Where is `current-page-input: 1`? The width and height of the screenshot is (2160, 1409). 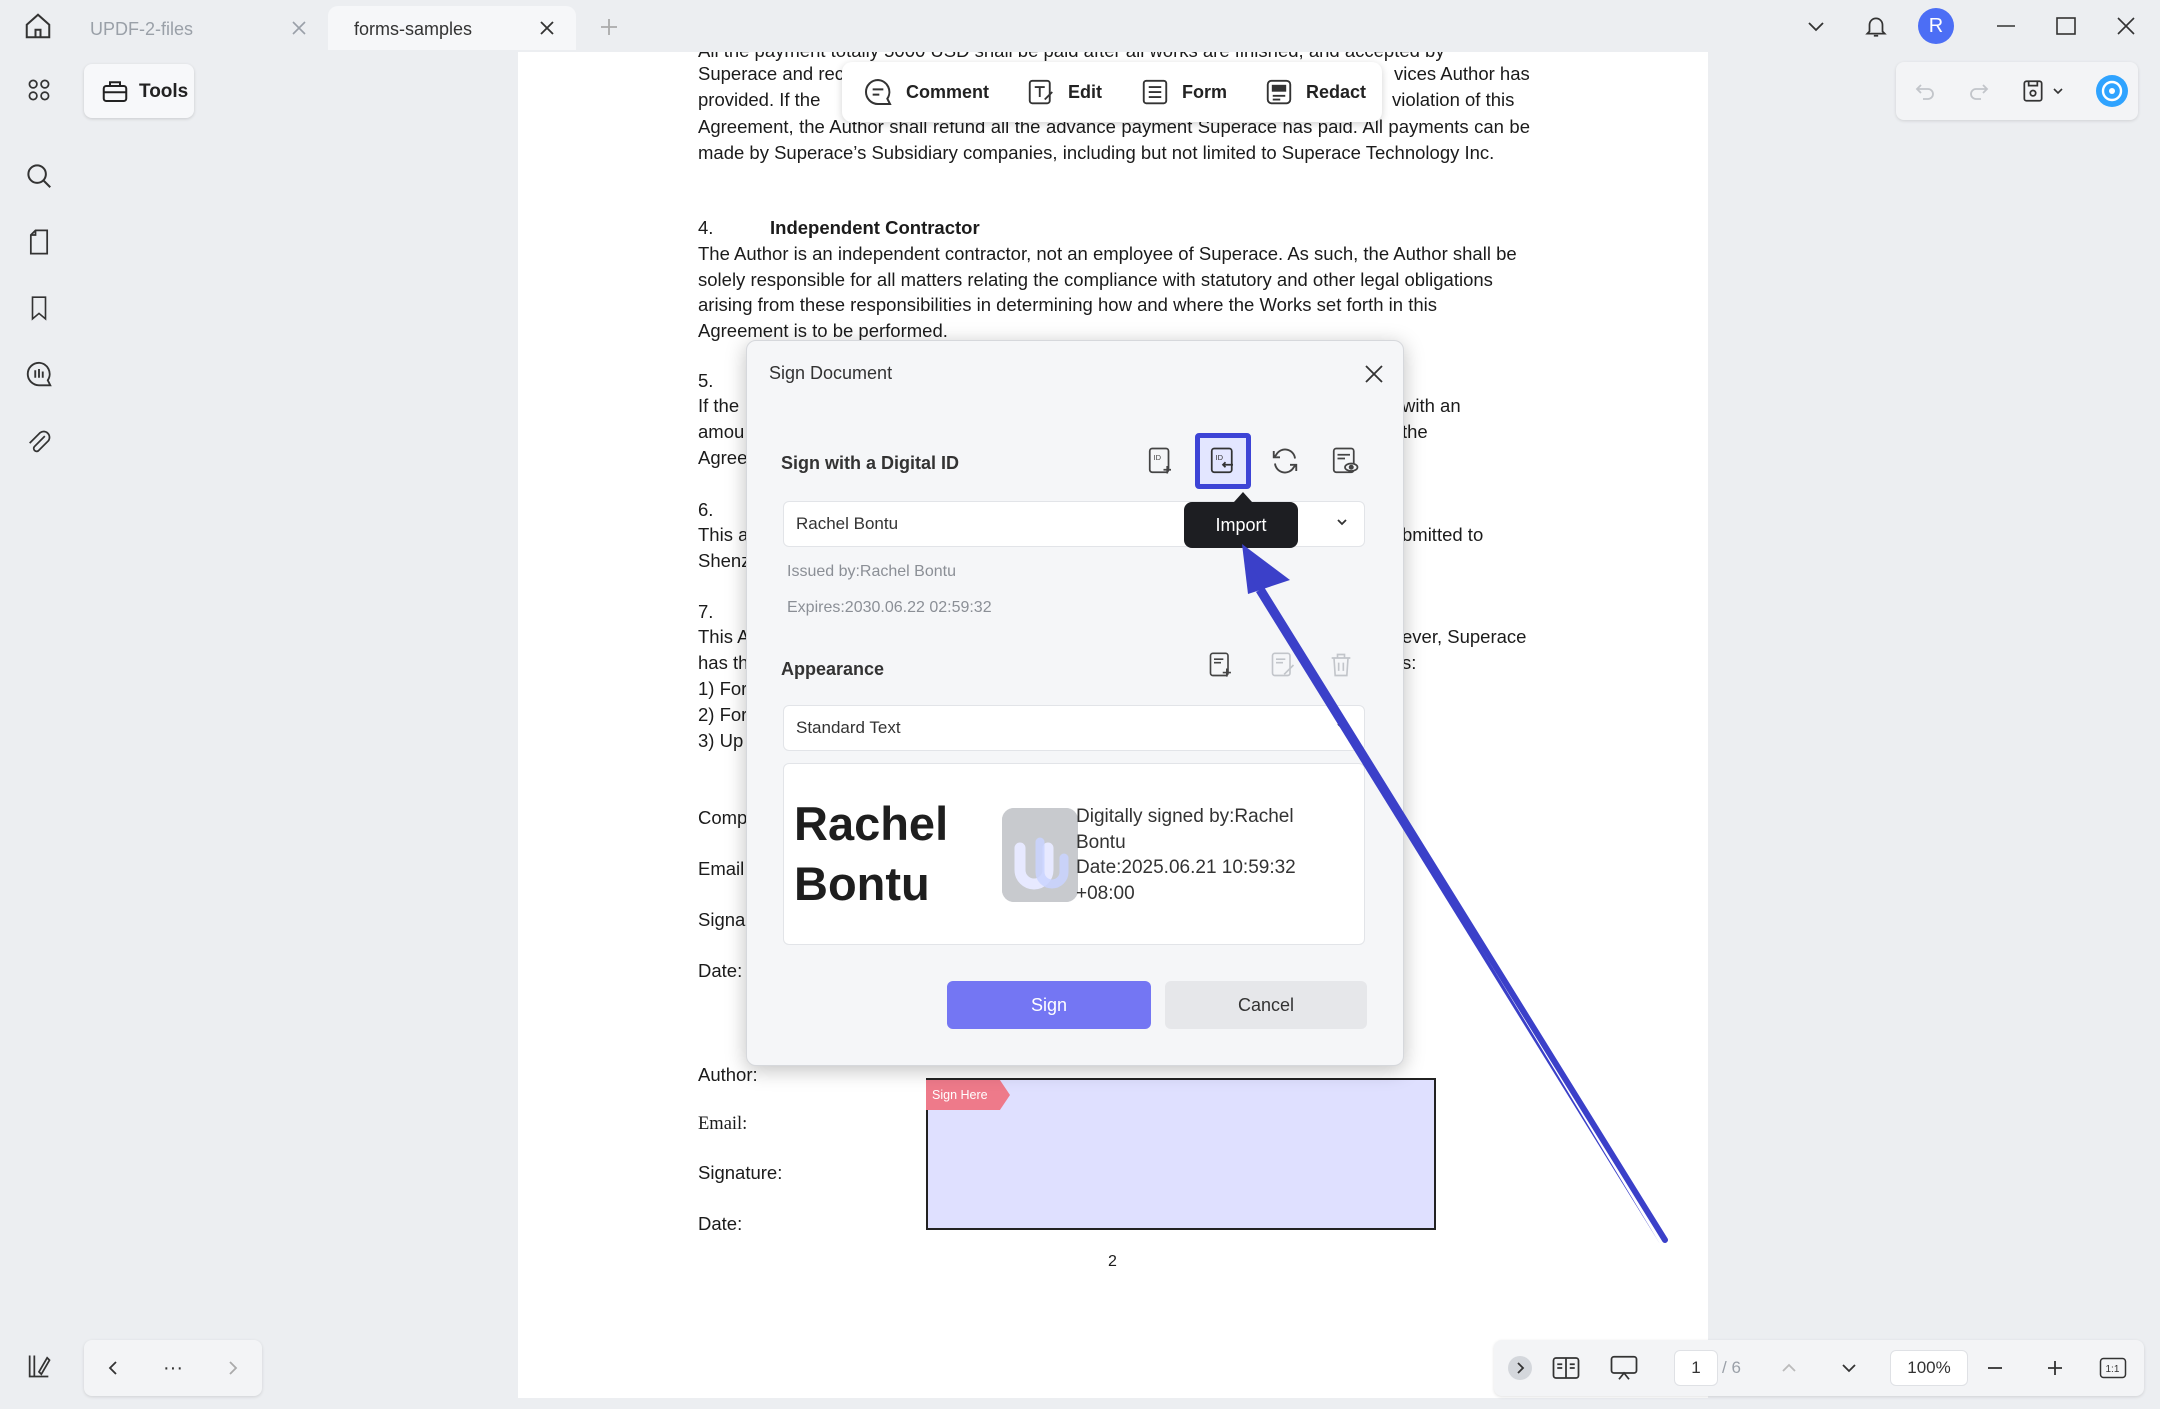 current-page-input: 1 is located at coordinates (1696, 1368).